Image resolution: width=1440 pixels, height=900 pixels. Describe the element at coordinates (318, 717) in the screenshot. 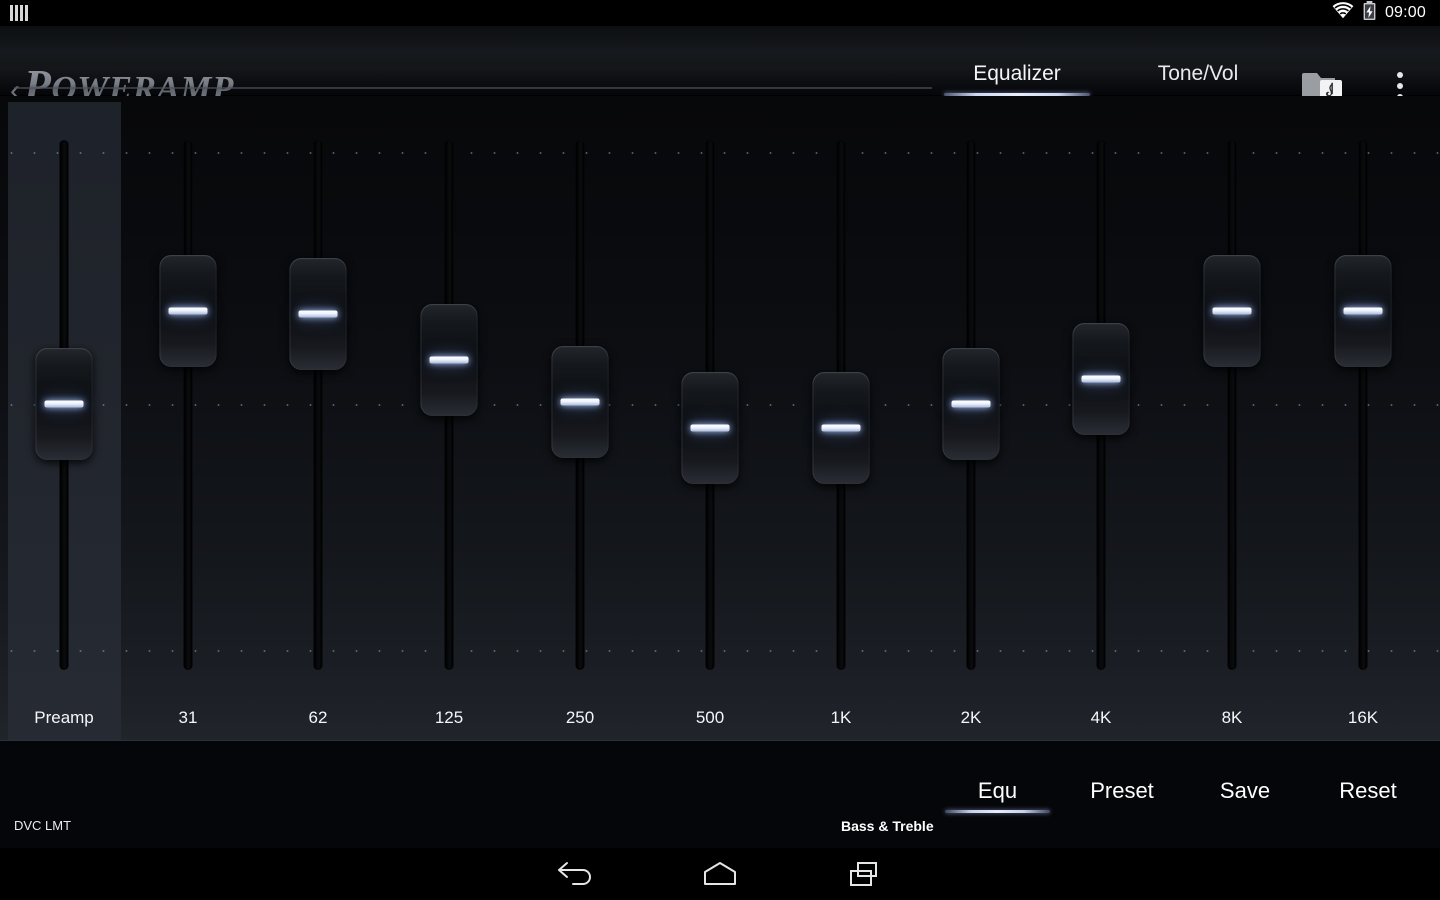

I see `band-label: 62` at that location.